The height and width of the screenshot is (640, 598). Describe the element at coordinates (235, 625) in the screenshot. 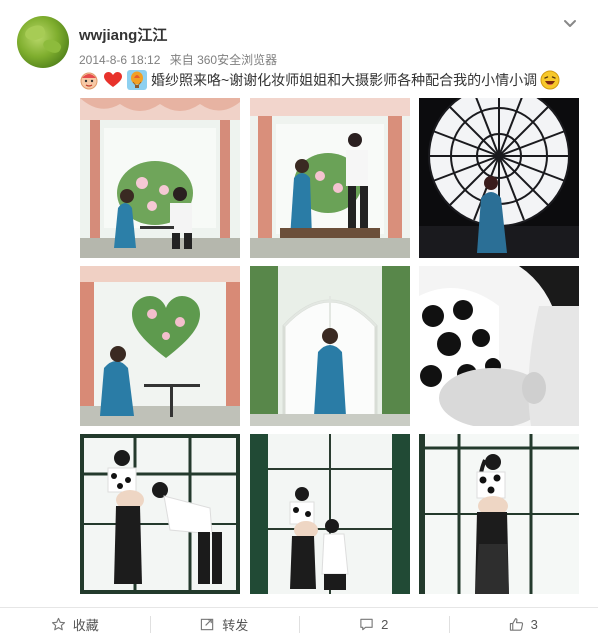

I see `repost-label: 转发` at that location.